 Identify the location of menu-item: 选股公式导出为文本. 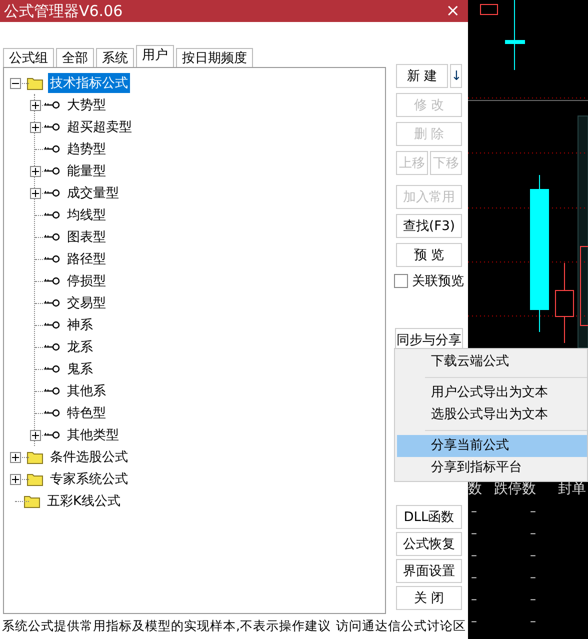
(492, 415).